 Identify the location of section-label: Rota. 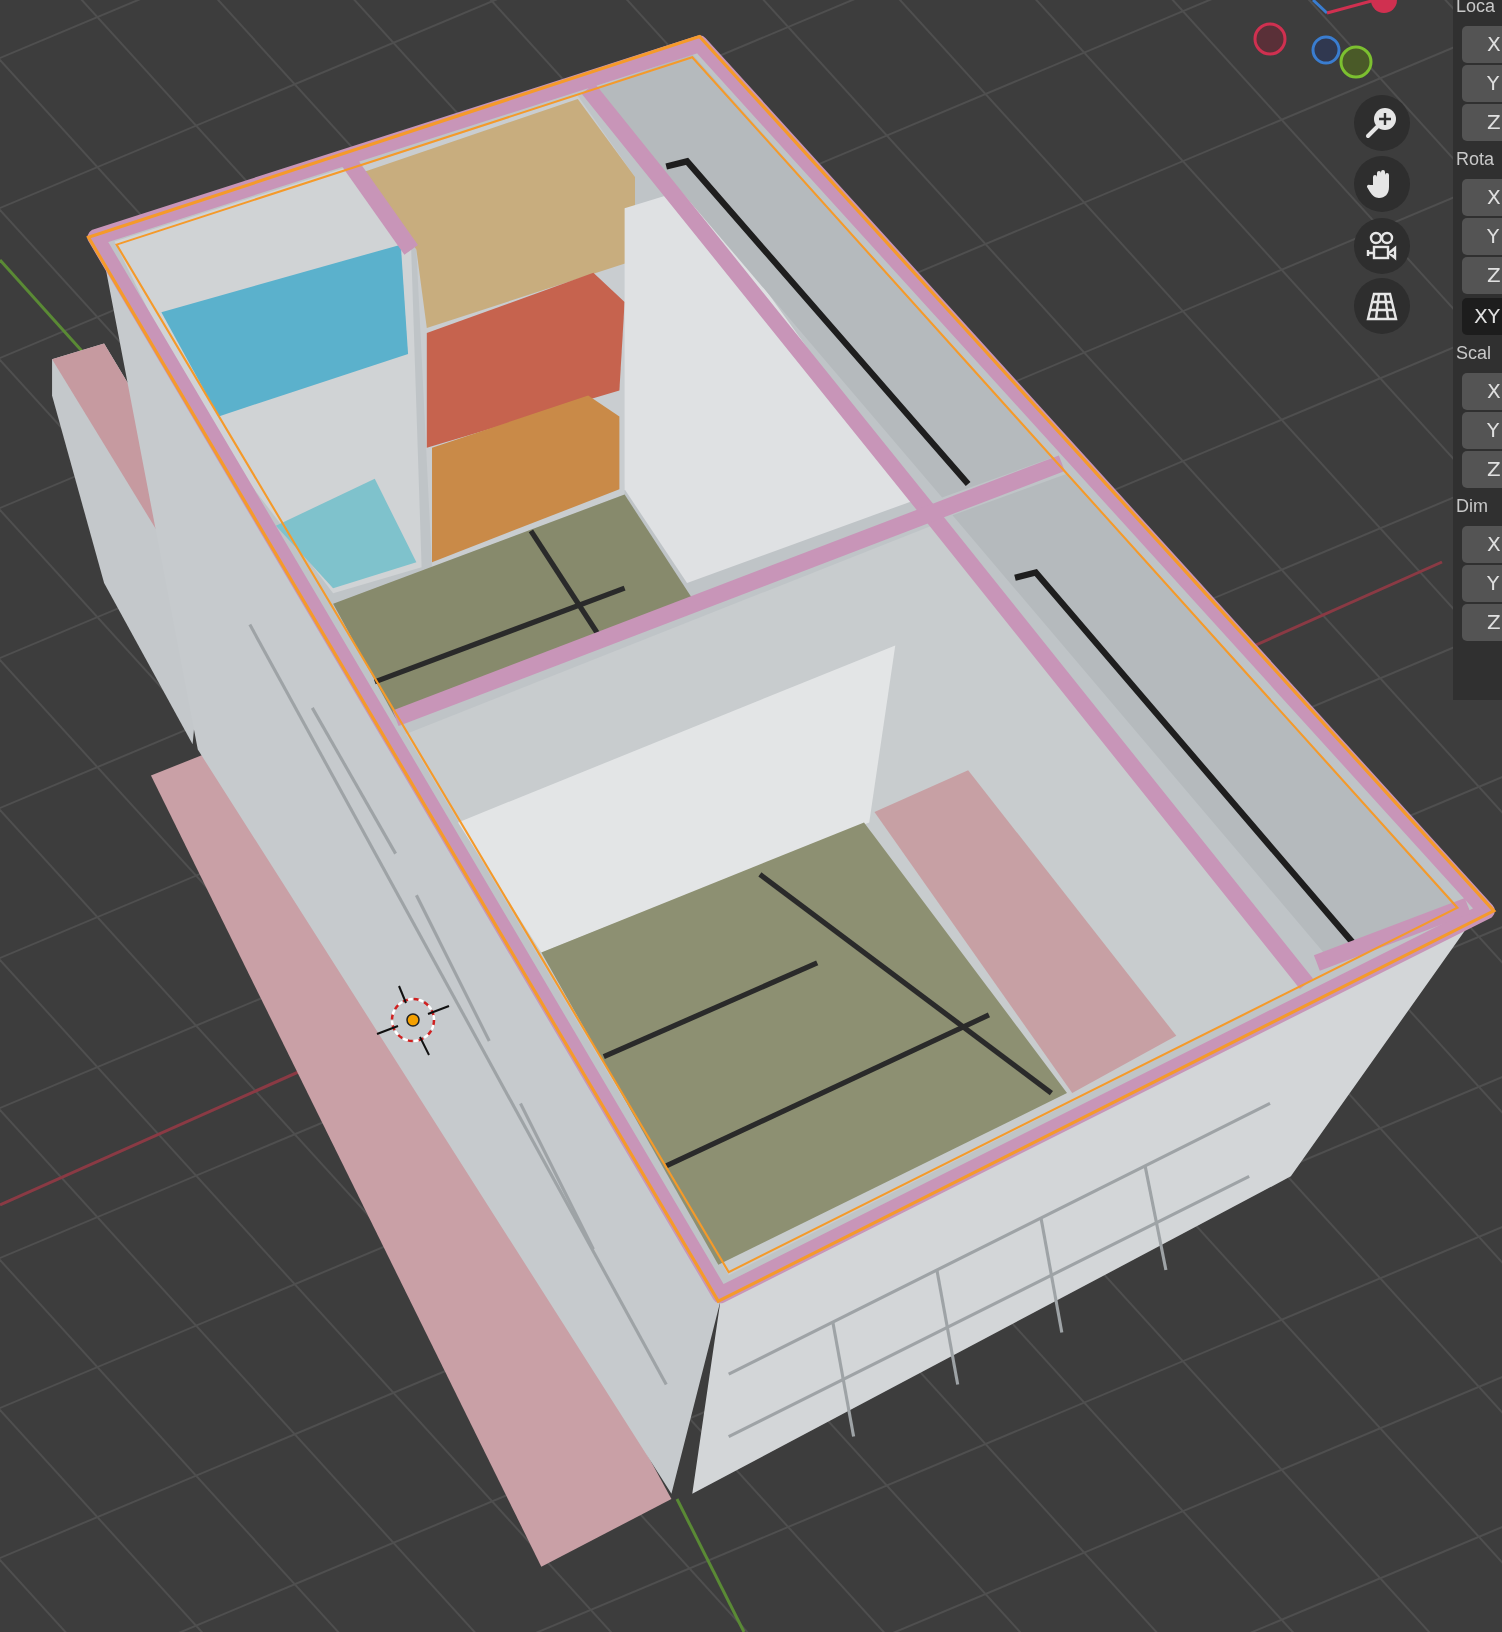
(1475, 159).